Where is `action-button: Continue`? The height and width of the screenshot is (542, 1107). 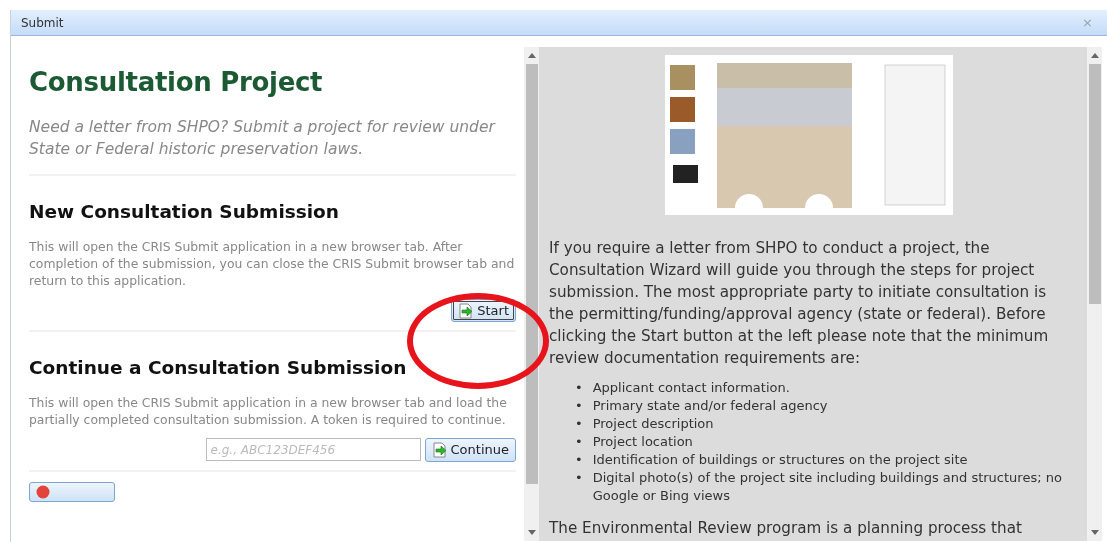 action-button: Continue is located at coordinates (470, 450).